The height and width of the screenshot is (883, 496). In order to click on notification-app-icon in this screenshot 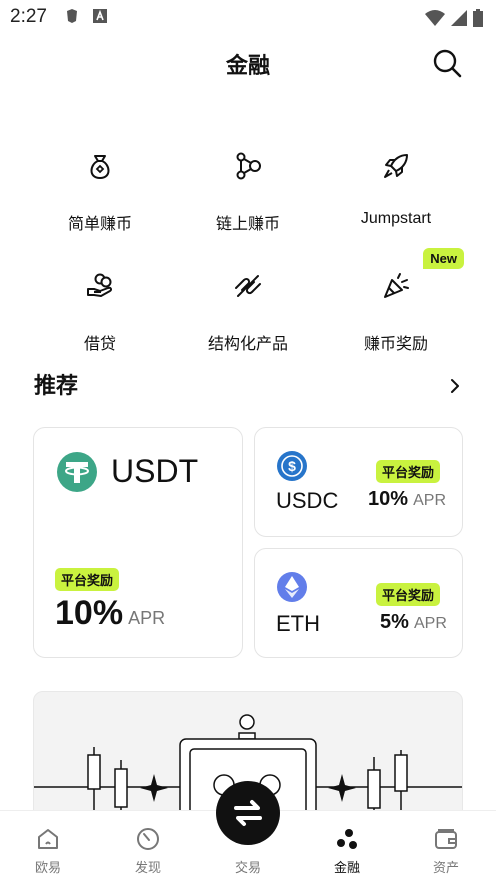, I will do `click(72, 16)`.